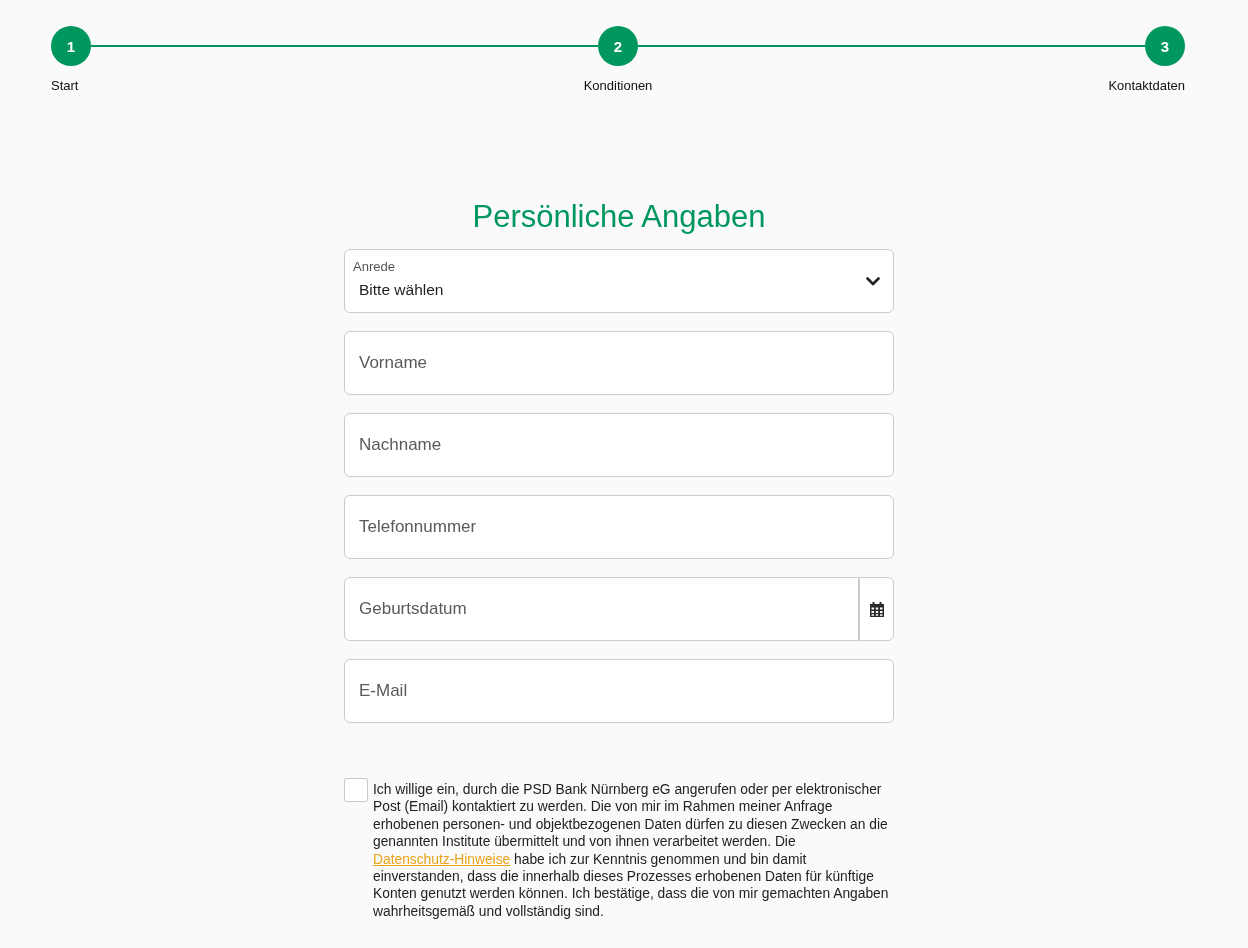 This screenshot has height=948, width=1248. I want to click on form-title: Persönliche Angaben, so click(619, 217).